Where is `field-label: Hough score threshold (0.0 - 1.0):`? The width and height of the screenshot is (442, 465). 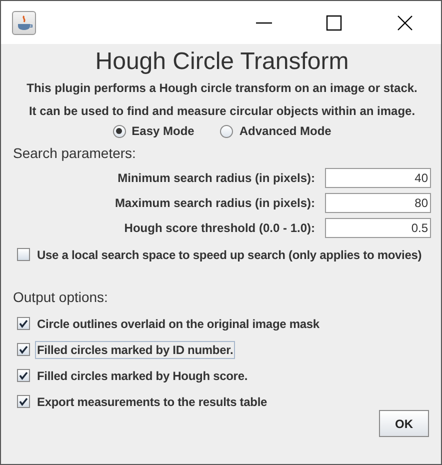 field-label: Hough score threshold (0.0 - 1.0): is located at coordinates (219, 228).